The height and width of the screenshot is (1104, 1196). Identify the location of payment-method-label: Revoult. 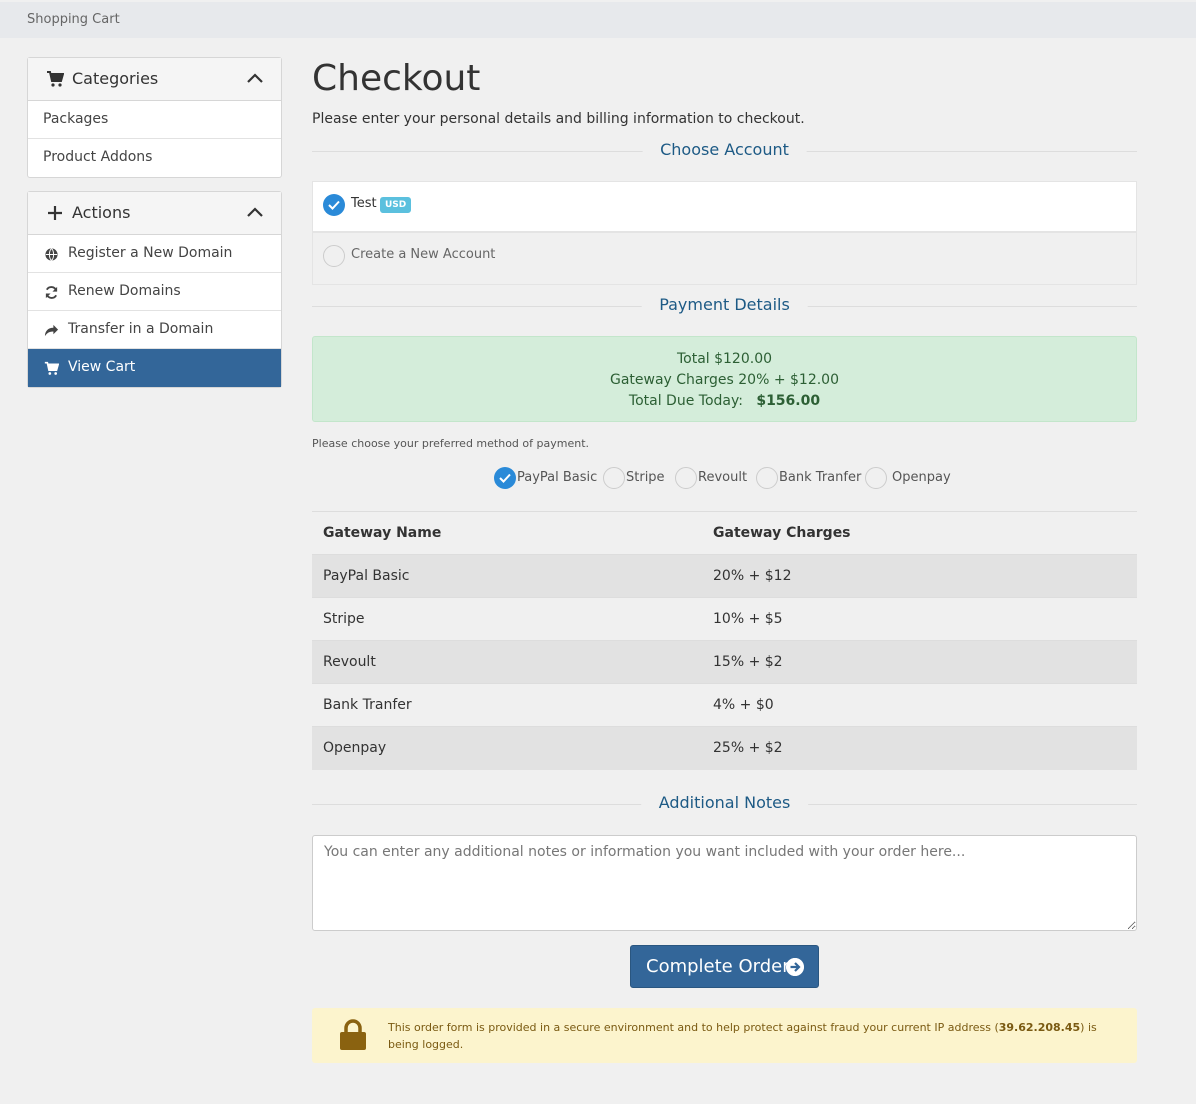
(723, 477).